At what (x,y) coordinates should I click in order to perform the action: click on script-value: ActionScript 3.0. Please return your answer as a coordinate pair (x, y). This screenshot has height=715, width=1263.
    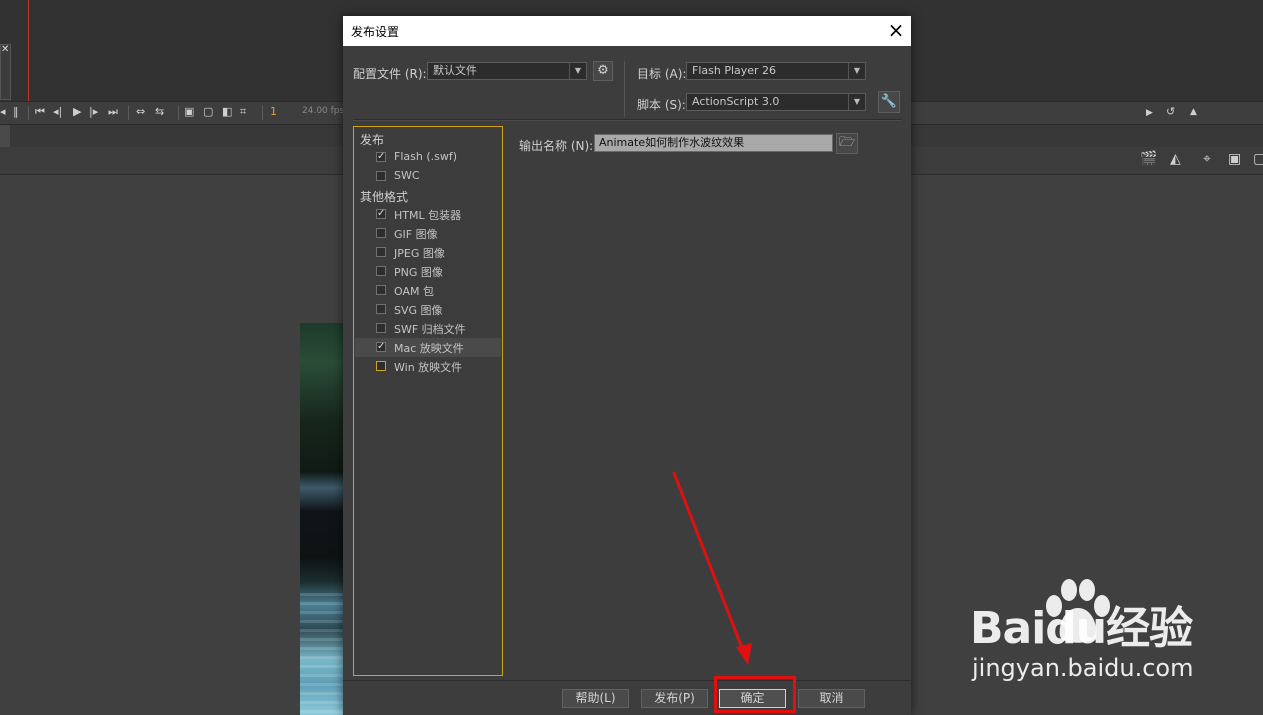
    Looking at the image, I should click on (736, 101).